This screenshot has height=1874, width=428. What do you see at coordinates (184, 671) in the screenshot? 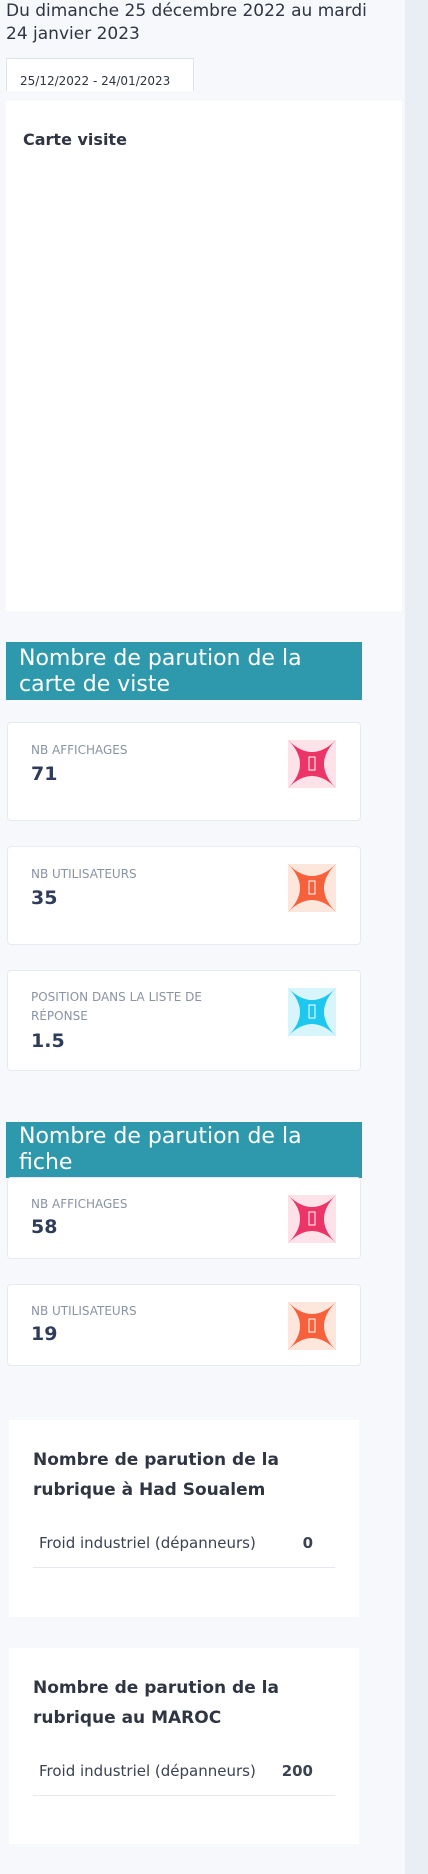
I see `section-title-carte: Nombre de parution de la carte de viste` at bounding box center [184, 671].